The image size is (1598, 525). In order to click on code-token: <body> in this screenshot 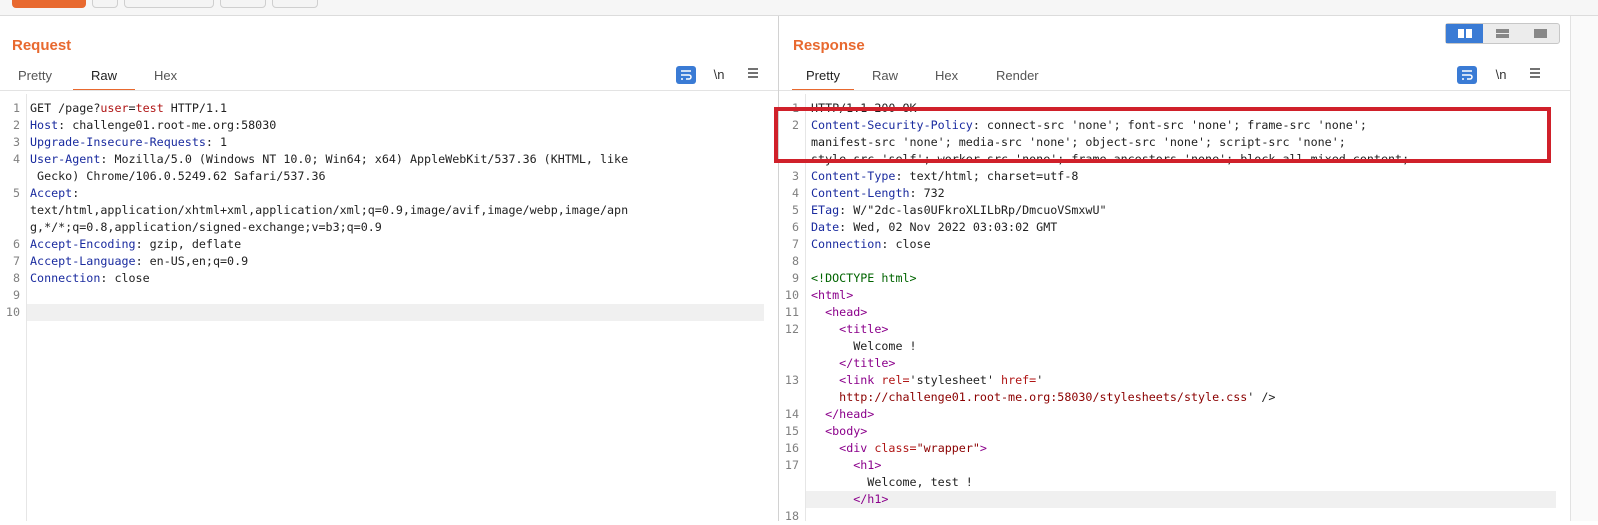, I will do `click(846, 431)`.